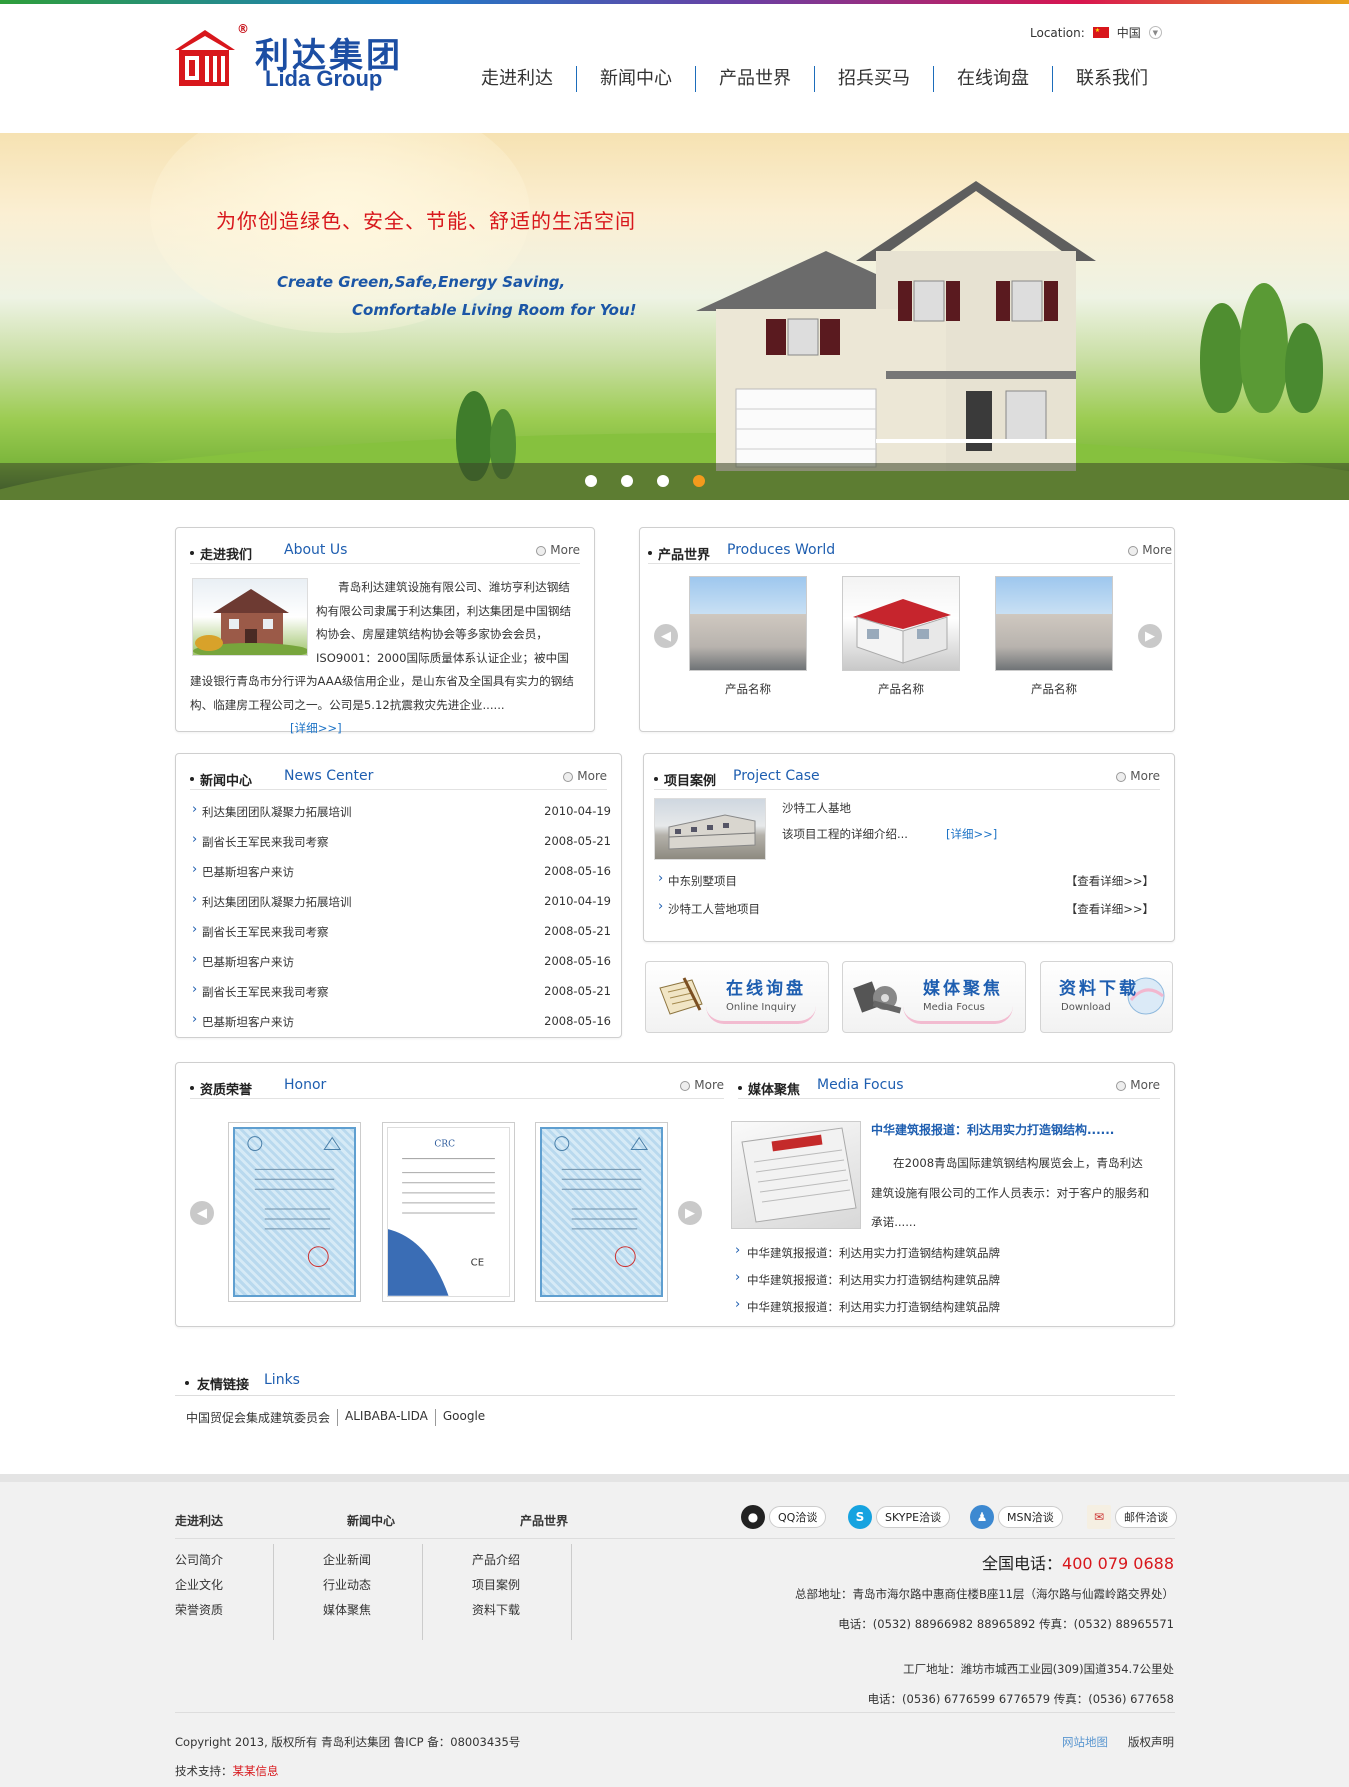 Image resolution: width=1349 pixels, height=1787 pixels. I want to click on tech-support-link: 某某信息, so click(256, 1771).